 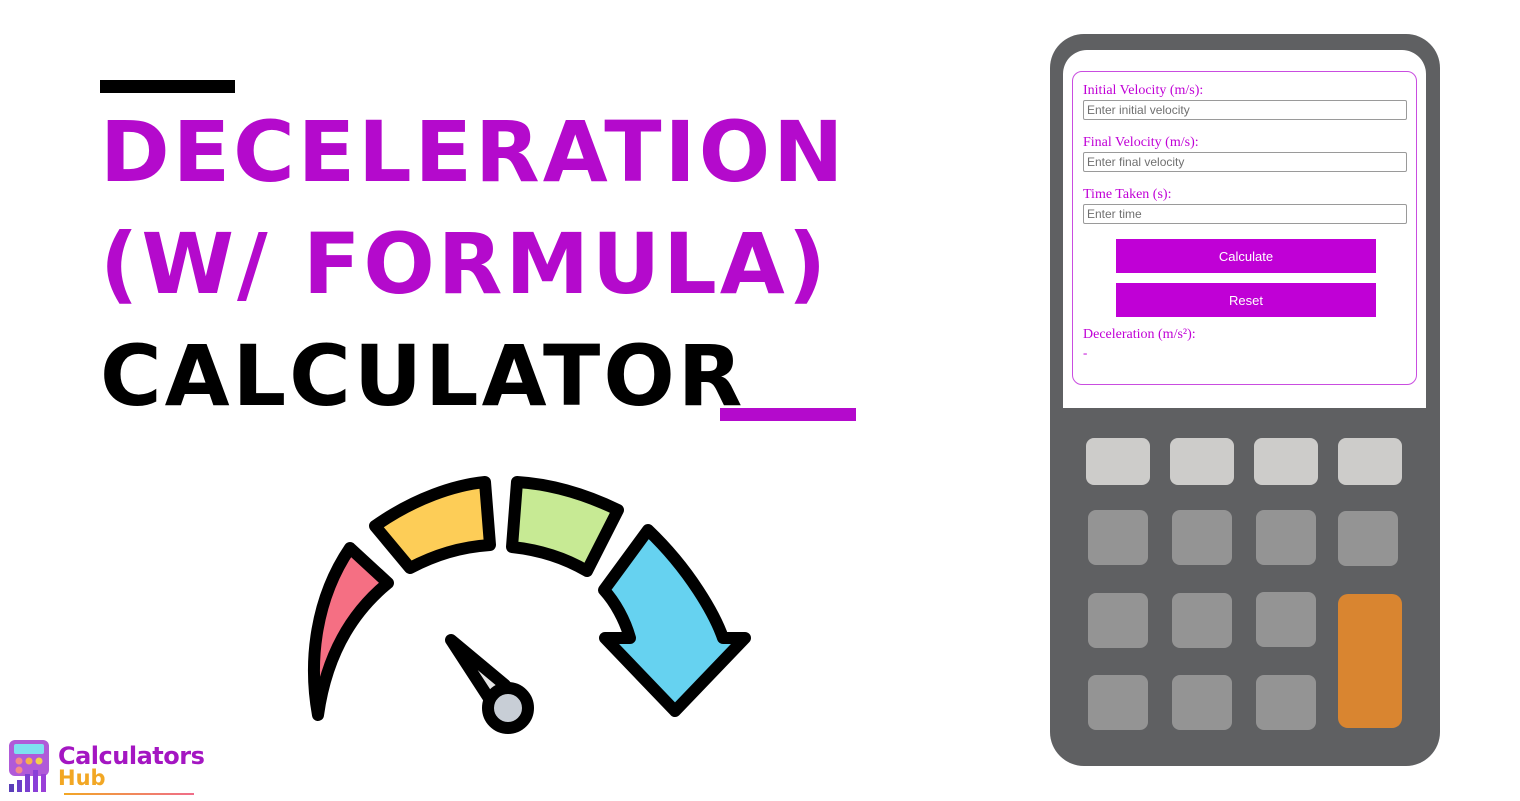 I want to click on speedometer-decelerate-icon, so click(x=529, y=605).